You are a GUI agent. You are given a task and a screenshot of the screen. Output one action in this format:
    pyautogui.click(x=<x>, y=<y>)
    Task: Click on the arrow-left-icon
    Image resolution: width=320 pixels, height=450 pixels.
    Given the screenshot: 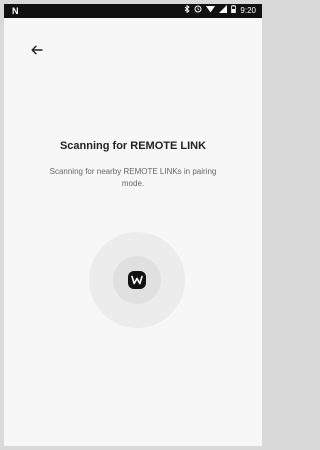 What is the action you would take?
    pyautogui.click(x=37, y=51)
    